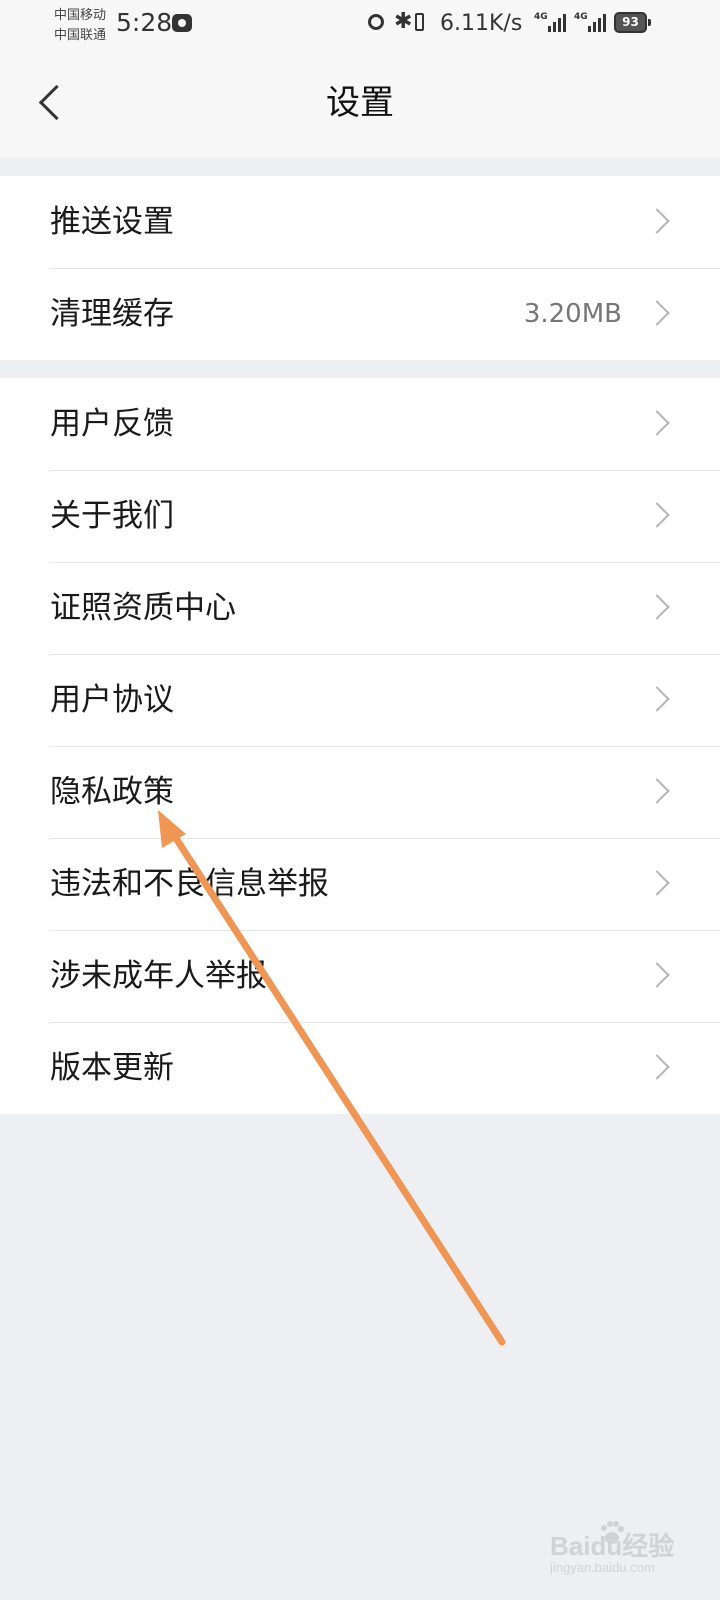  I want to click on carrier-2: 中国联通, so click(80, 35).